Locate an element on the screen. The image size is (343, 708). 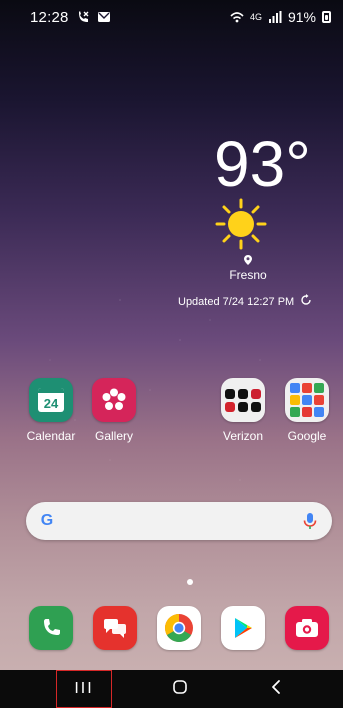
lte-icon: 4G is located at coordinates (255, 16).